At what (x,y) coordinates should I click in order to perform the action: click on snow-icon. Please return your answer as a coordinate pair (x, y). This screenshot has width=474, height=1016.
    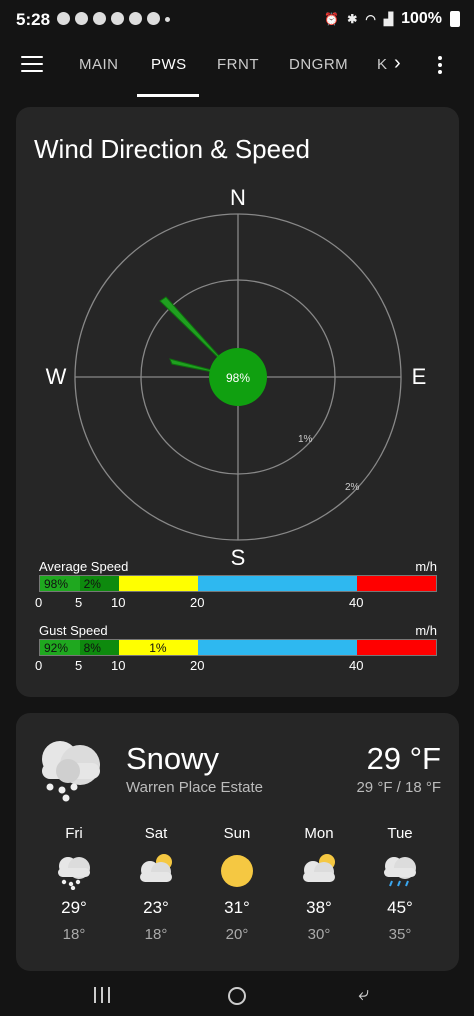
    Looking at the image, I should click on (74, 873).